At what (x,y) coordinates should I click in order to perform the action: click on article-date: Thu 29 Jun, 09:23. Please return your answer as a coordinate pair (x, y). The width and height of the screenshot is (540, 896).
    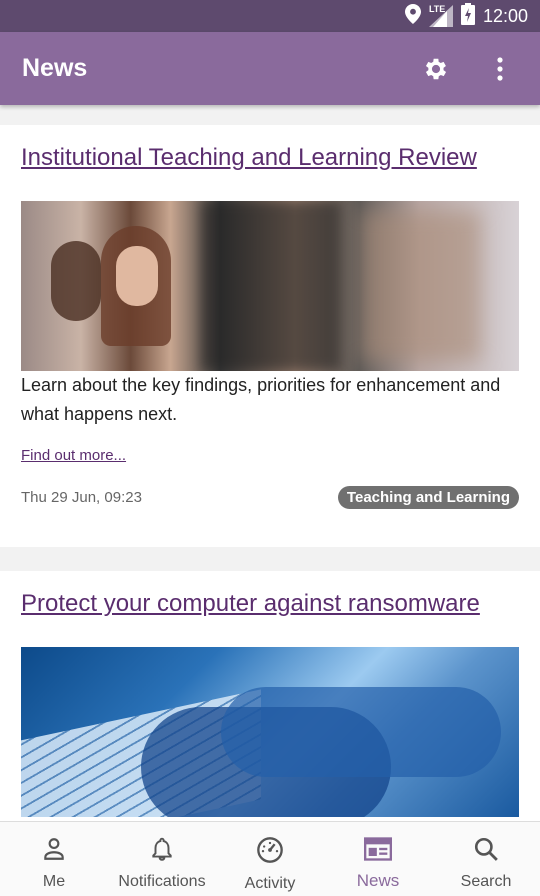
    Looking at the image, I should click on (81, 497).